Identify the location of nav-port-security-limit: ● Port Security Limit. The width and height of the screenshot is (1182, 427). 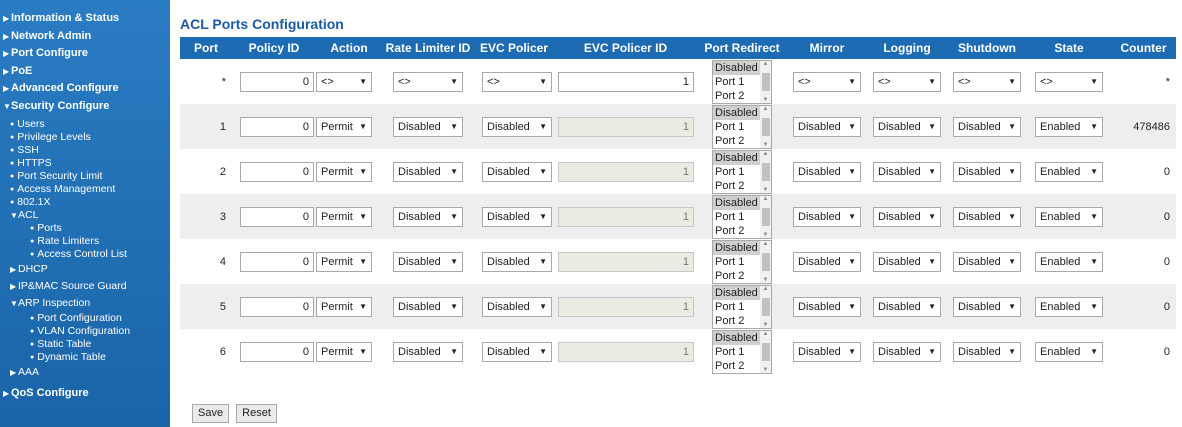
(85, 176).